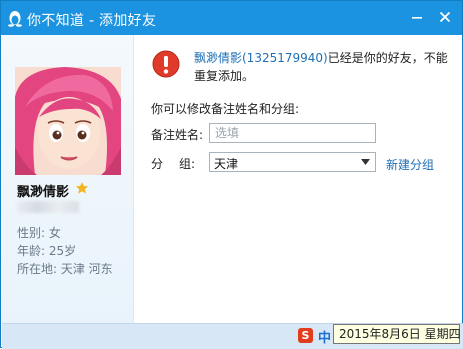 The height and width of the screenshot is (349, 463). What do you see at coordinates (92, 21) in the screenshot?
I see `window-title: 你不知道 - 添加好友` at bounding box center [92, 21].